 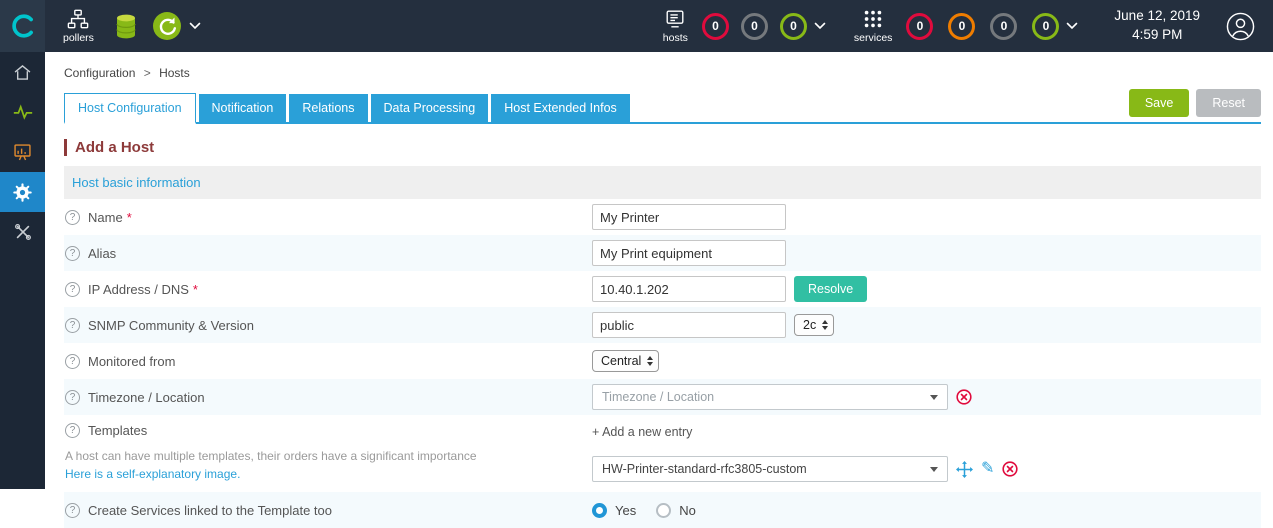 I want to click on tab-notification: Notification, so click(x=242, y=108).